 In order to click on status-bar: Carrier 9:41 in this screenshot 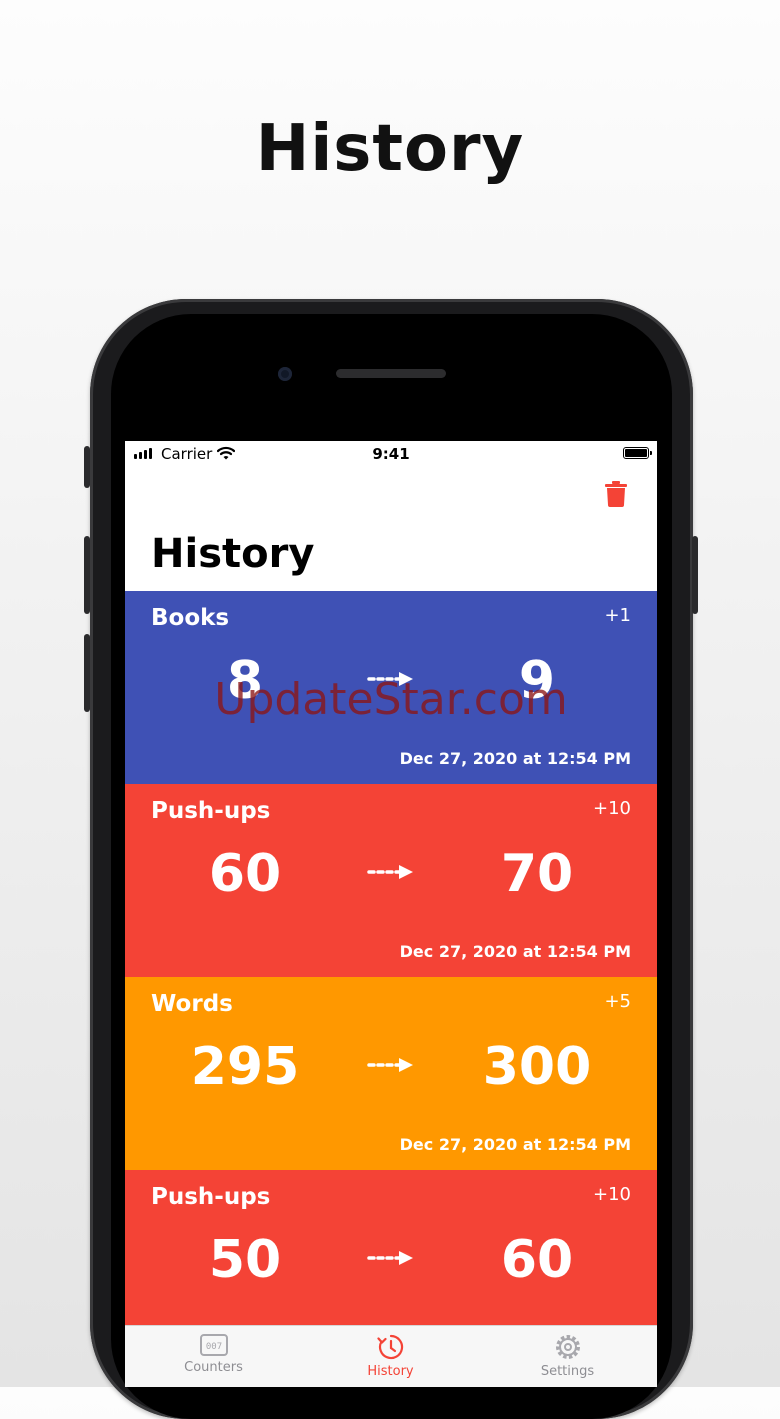, I will do `click(391, 454)`.